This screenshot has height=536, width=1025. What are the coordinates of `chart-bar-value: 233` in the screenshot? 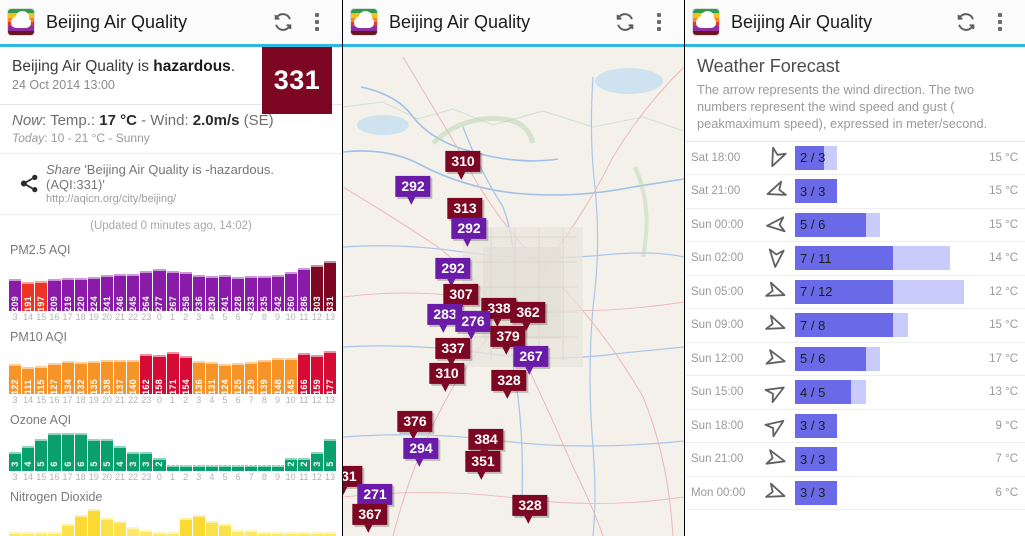 It's located at (251, 304).